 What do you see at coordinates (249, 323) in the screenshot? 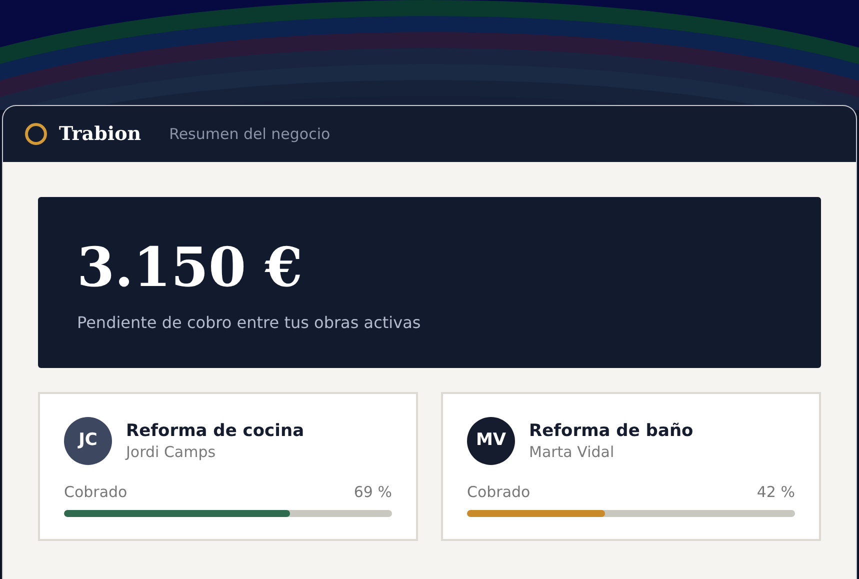
I see `summary-caption: Pendiente de cobro entre tus obras activas` at bounding box center [249, 323].